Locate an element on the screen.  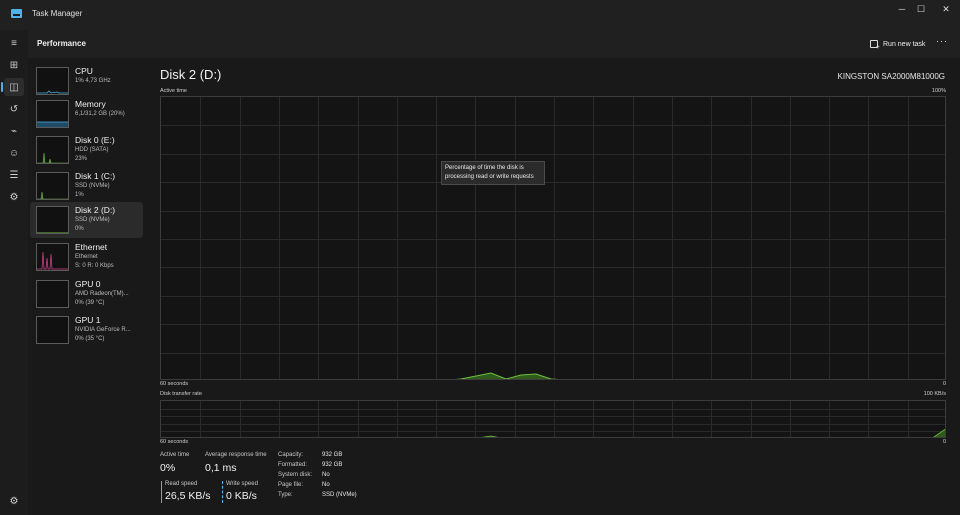
active-time-graph-label: Active time is located at coordinates (173, 91).